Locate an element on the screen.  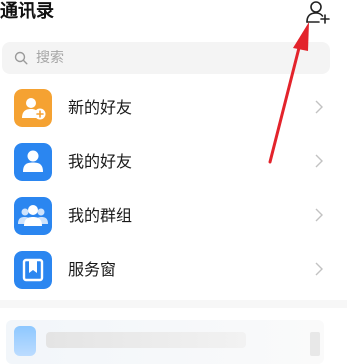
search-input is located at coordinates (166, 58).